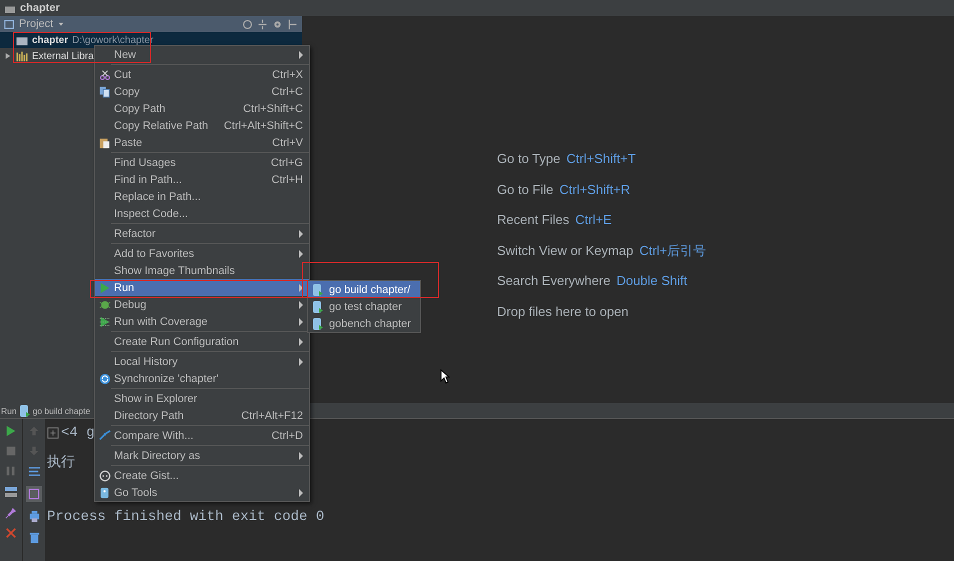 Image resolution: width=954 pixels, height=561 pixels. I want to click on hint-label: Switch View or Keymap, so click(565, 251).